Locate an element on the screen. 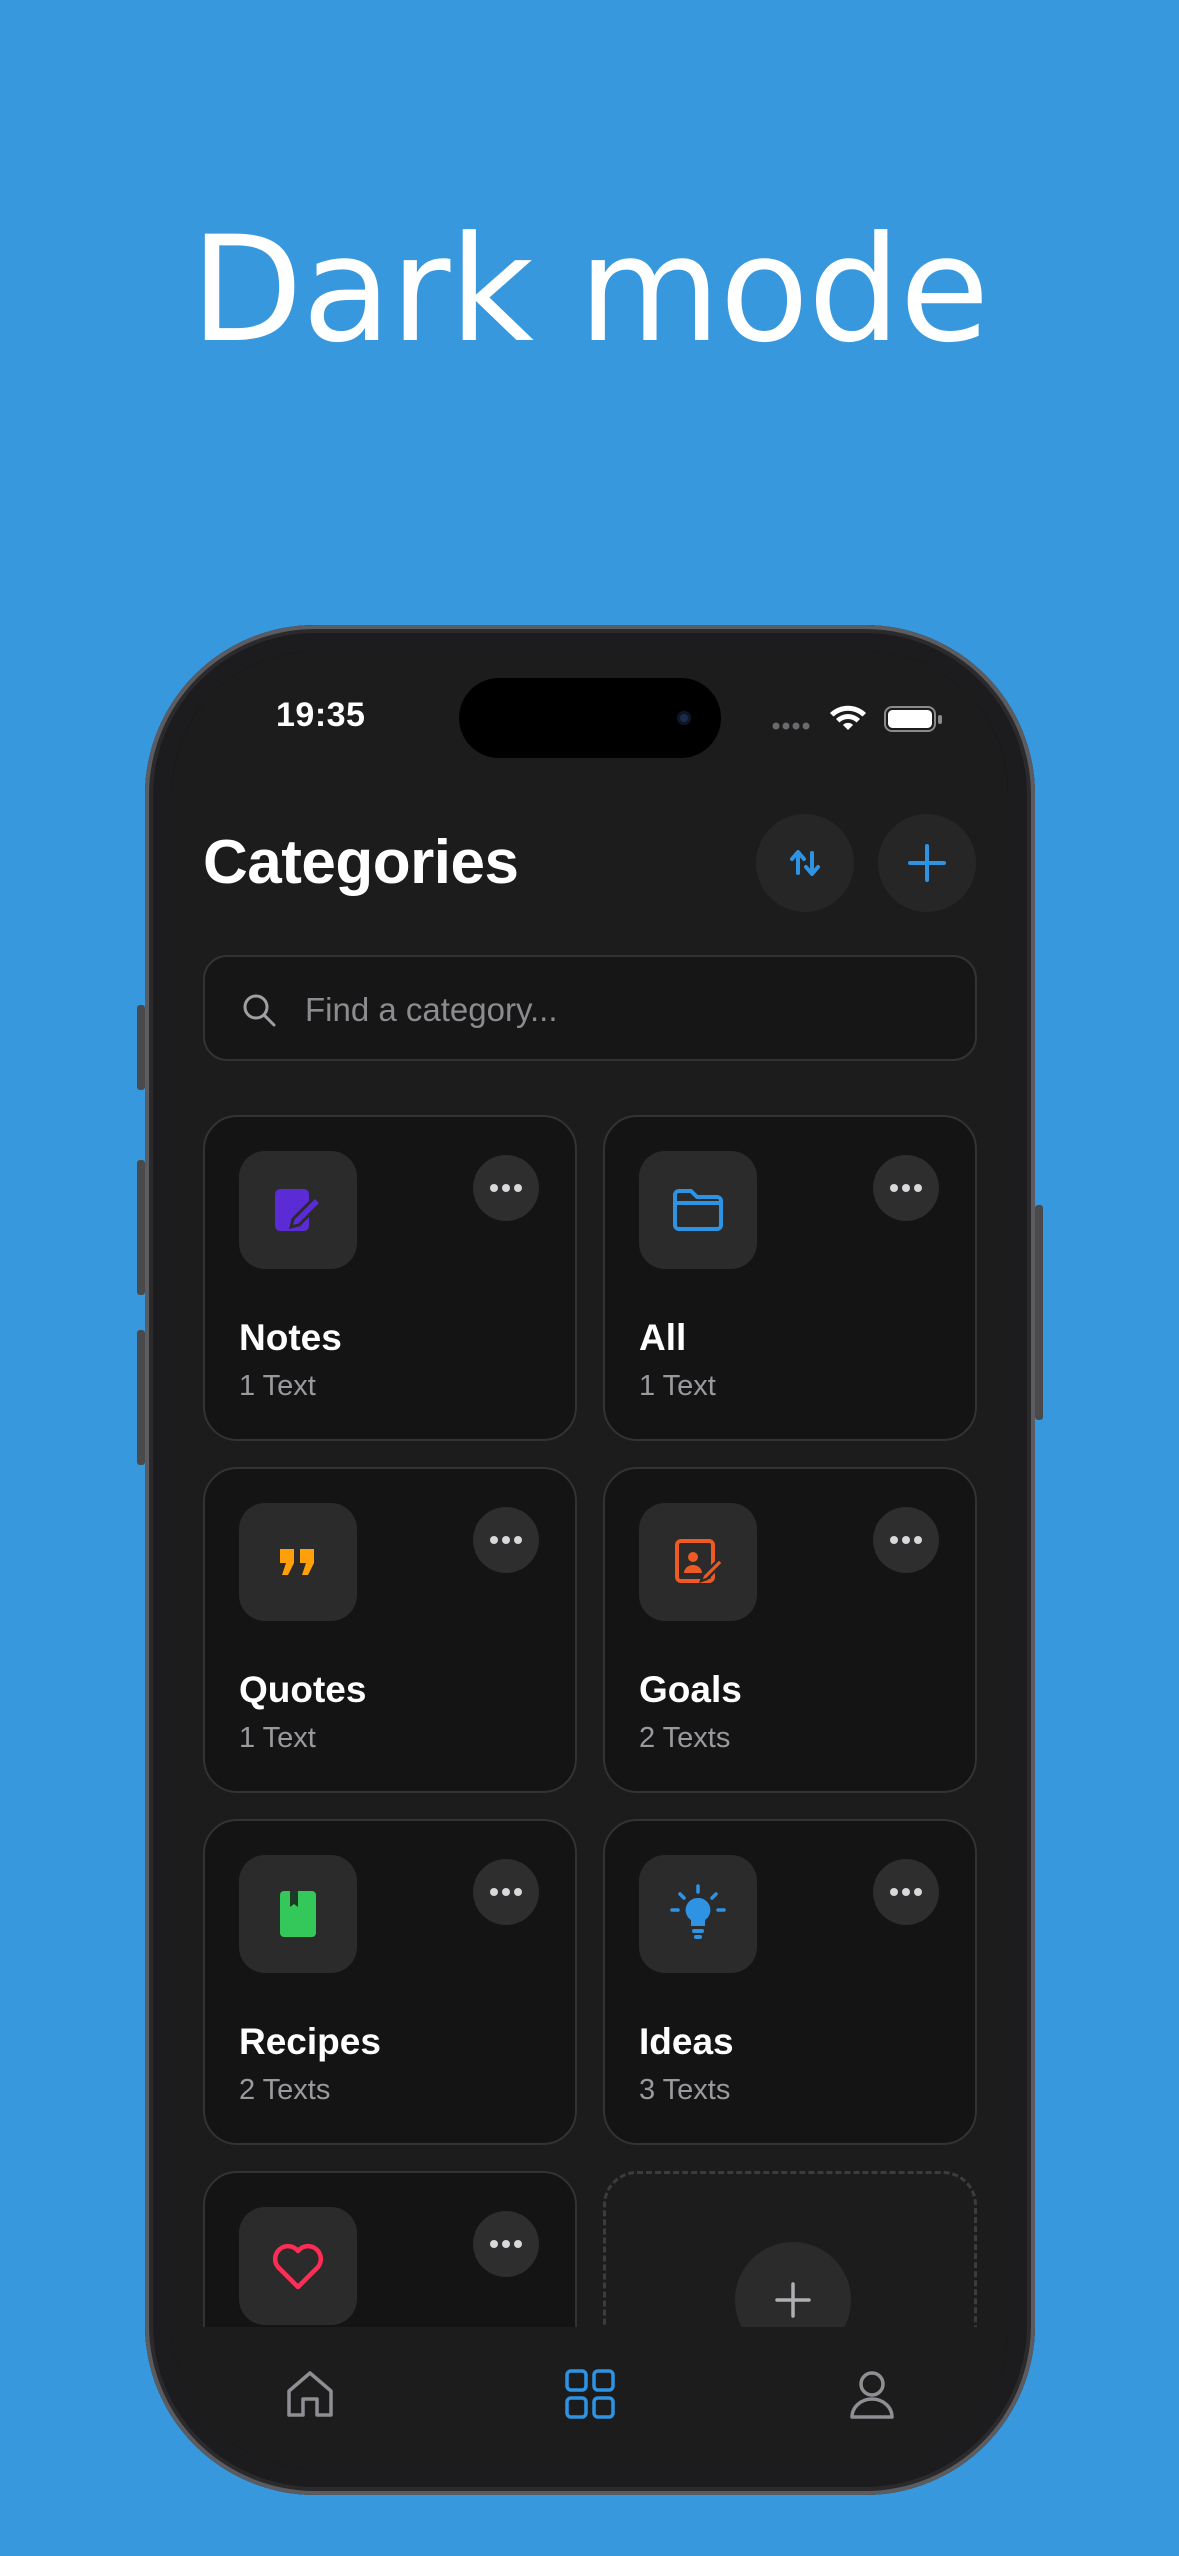 The width and height of the screenshot is (1179, 2556). category-card-notes: Notes 1 Text is located at coordinates (390, 1278).